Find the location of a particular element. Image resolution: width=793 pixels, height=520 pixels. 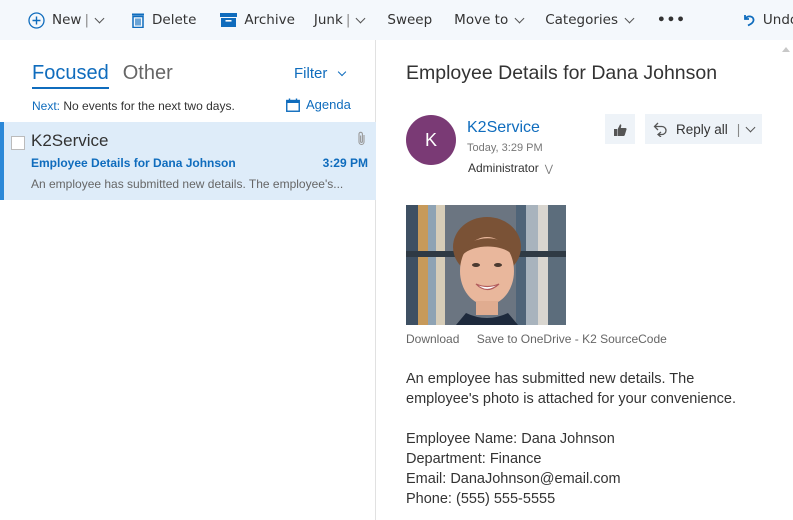

employee-photo-attachment is located at coordinates (486, 265).